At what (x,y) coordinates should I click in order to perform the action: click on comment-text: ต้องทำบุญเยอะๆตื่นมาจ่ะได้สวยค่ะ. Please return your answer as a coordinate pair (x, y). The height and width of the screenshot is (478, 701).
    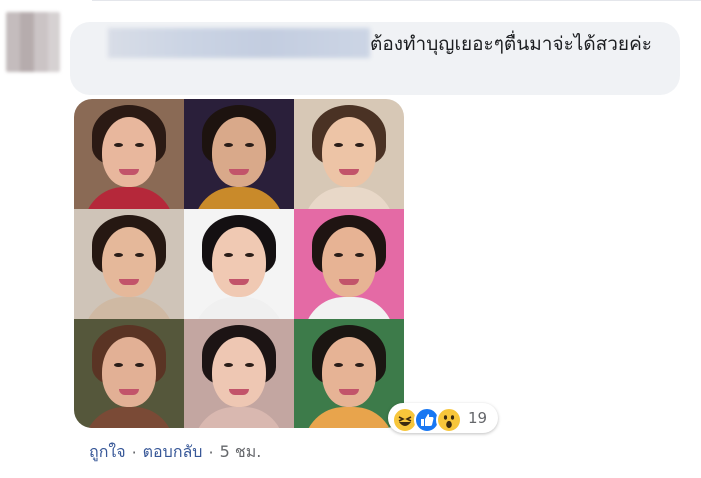
    Looking at the image, I should click on (511, 44).